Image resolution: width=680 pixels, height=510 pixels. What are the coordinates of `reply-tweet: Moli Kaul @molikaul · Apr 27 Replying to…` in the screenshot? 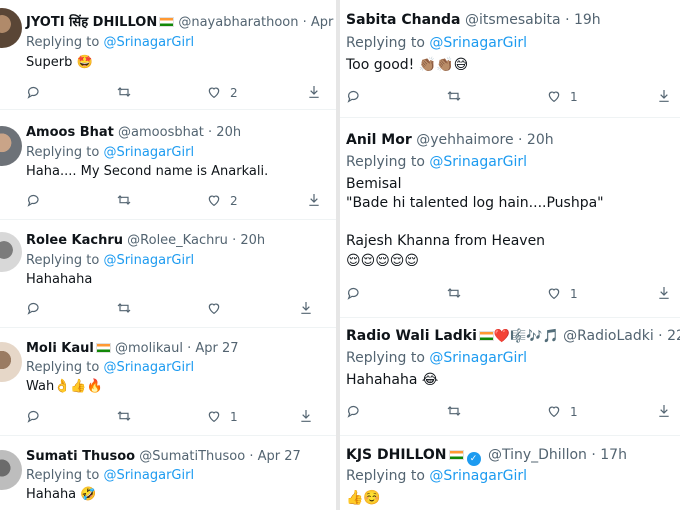 It's located at (168, 382).